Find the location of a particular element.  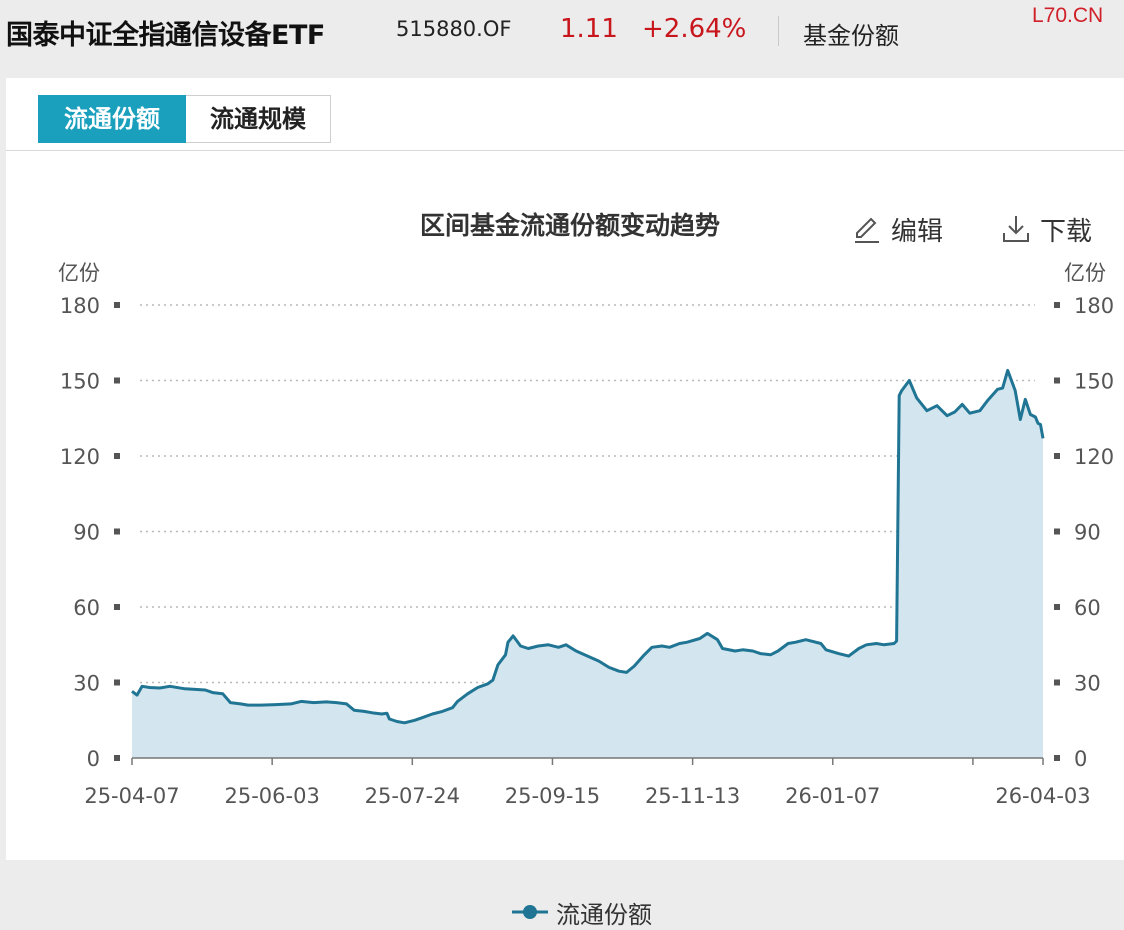

y-tick-label-left: 0 is located at coordinates (93, 759).